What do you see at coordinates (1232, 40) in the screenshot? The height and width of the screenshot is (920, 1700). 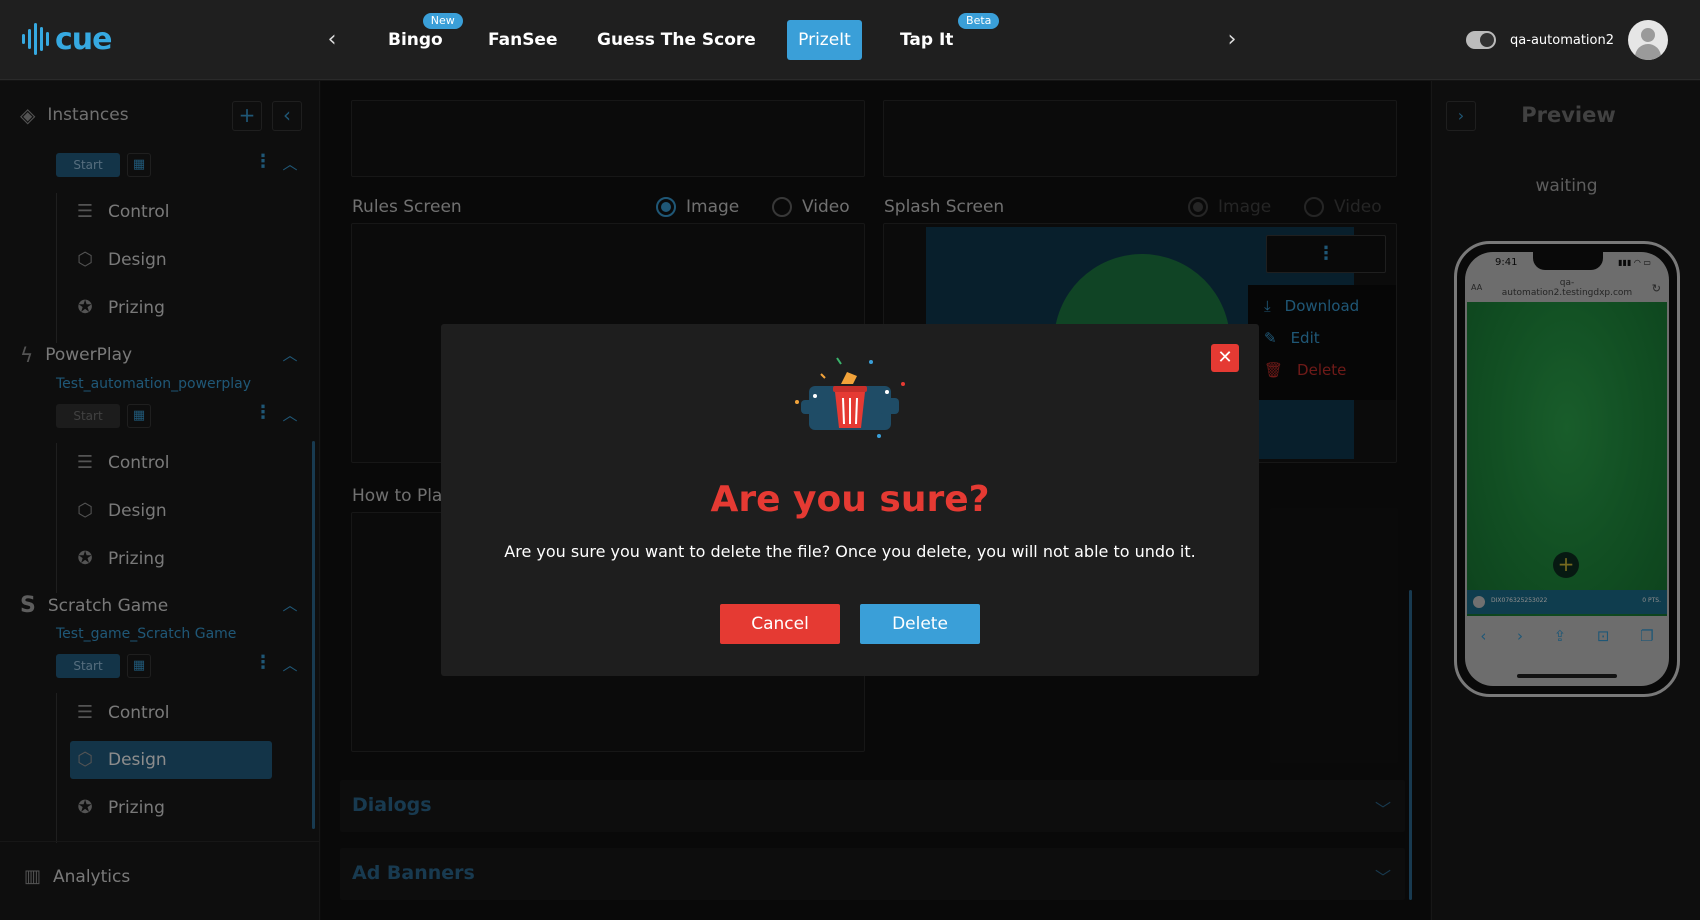 I see `tabs-next-arrow: ›` at bounding box center [1232, 40].